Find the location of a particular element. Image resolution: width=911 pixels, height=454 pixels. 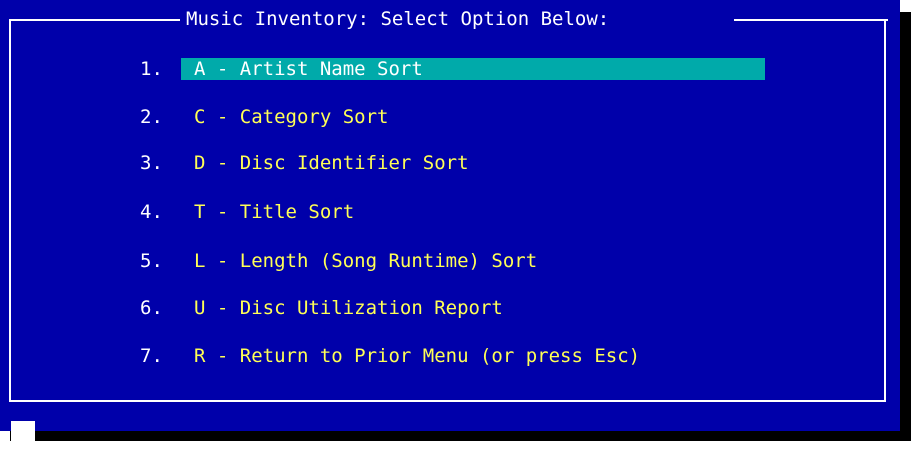

option-label: U - Disc Utilization Report is located at coordinates (348, 308).